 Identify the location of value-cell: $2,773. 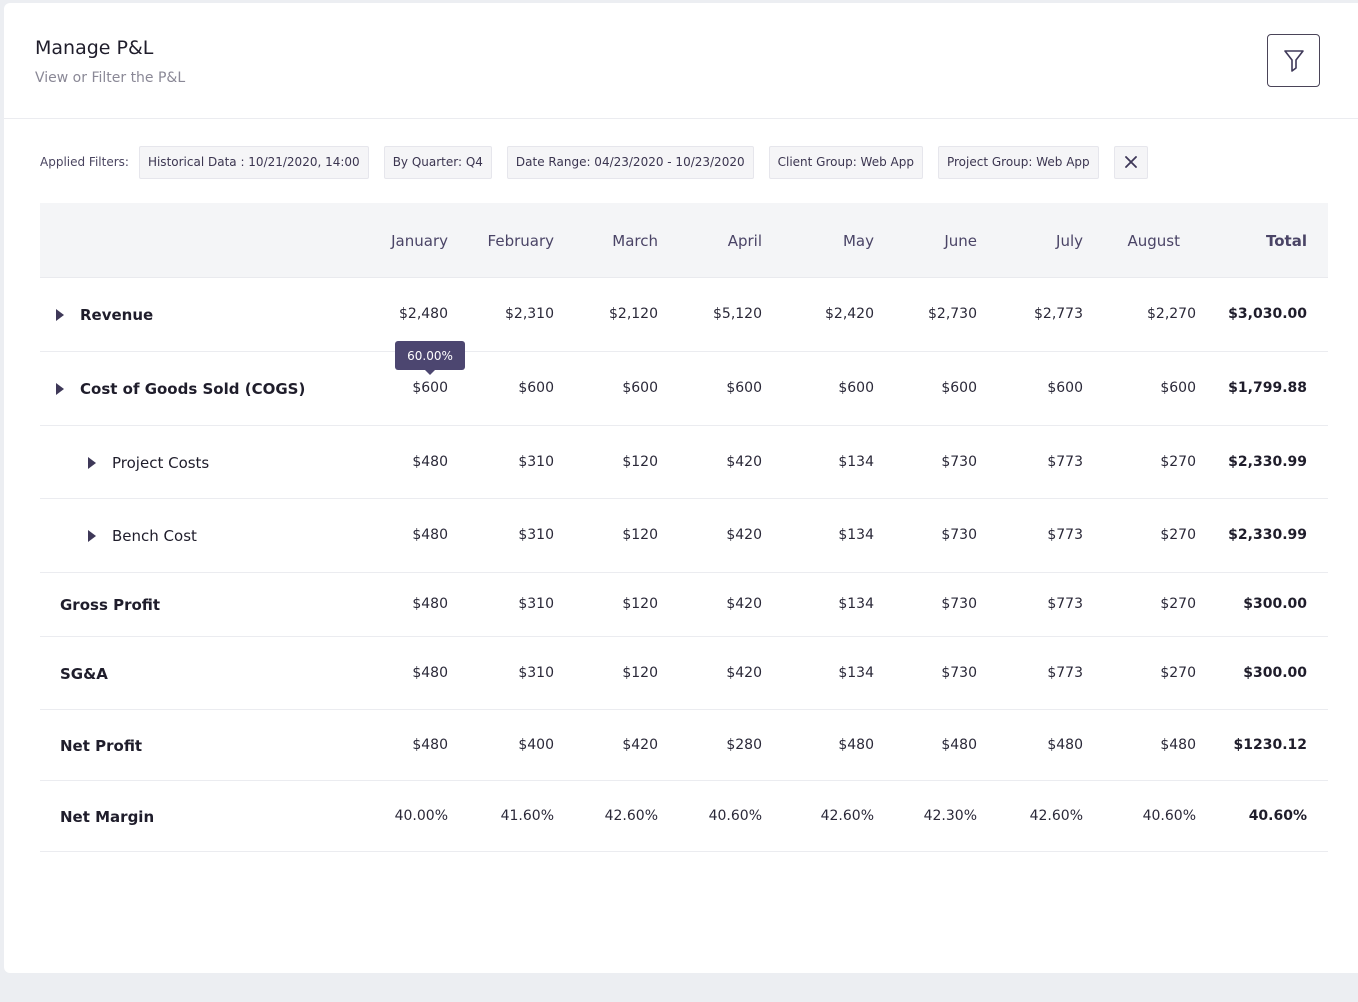
(1058, 314).